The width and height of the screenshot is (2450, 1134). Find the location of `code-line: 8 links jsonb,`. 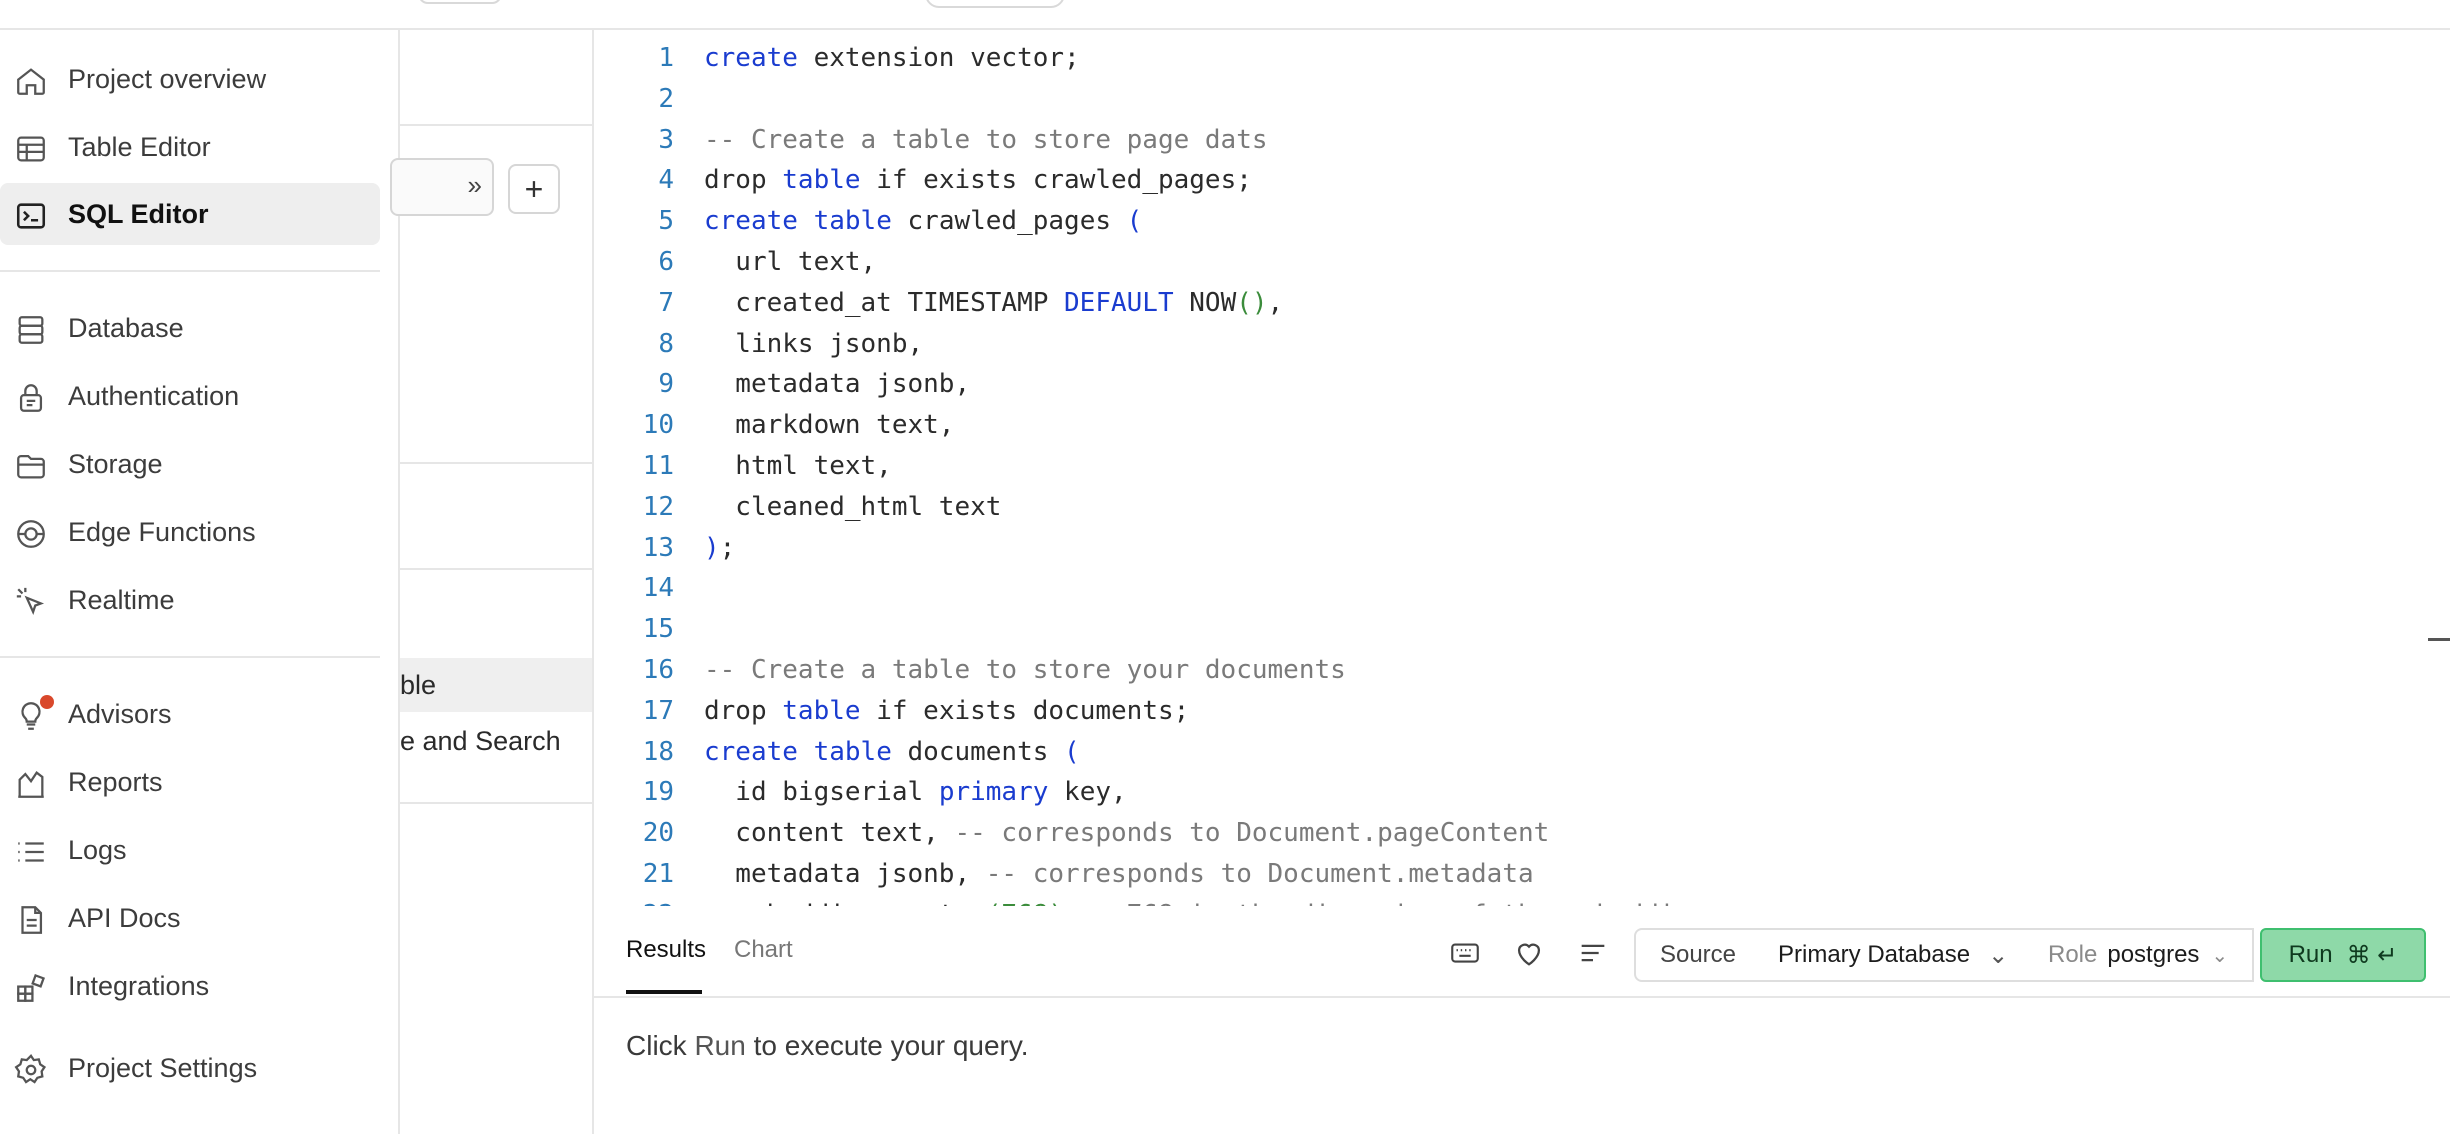

code-line: 8 links jsonb, is located at coordinates (1522, 344).